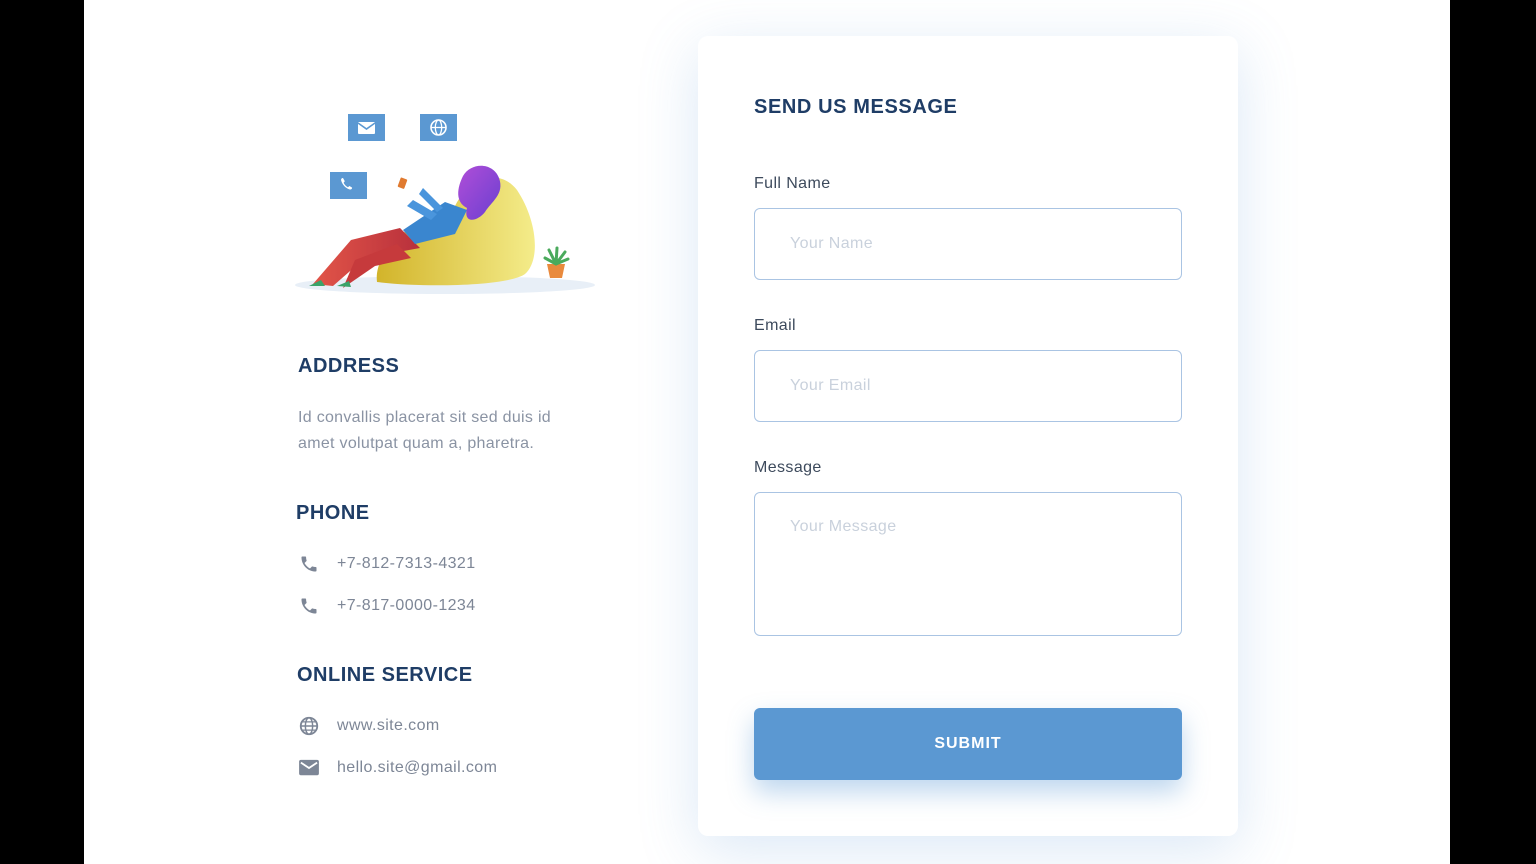 Image resolution: width=1536 pixels, height=864 pixels. I want to click on email-item: hello.site@gmail.com, so click(397, 768).